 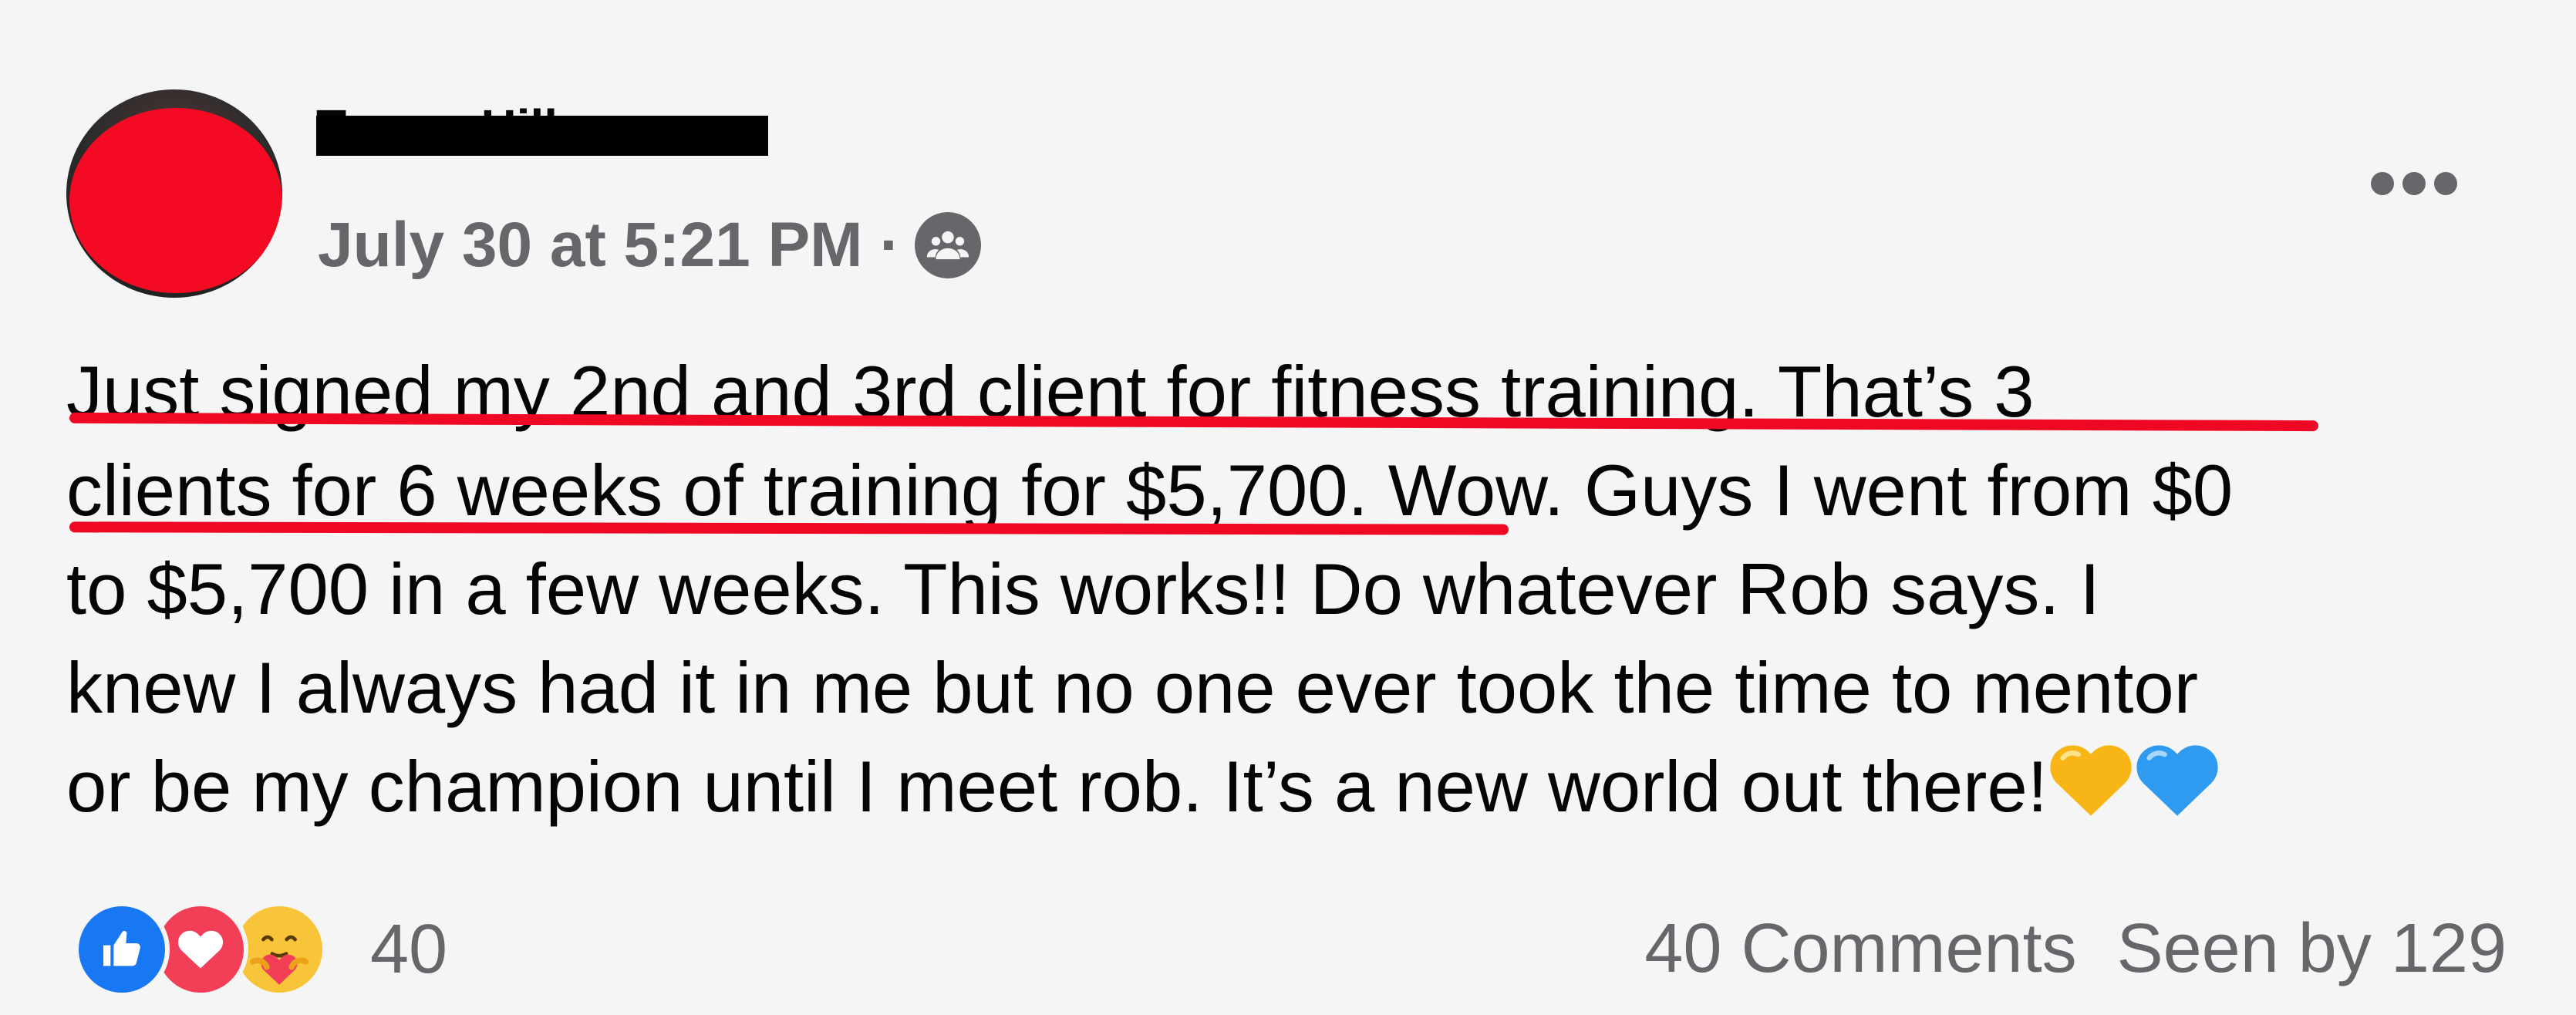 What do you see at coordinates (2312, 949) in the screenshot?
I see `seen-by-link: Seen by 129` at bounding box center [2312, 949].